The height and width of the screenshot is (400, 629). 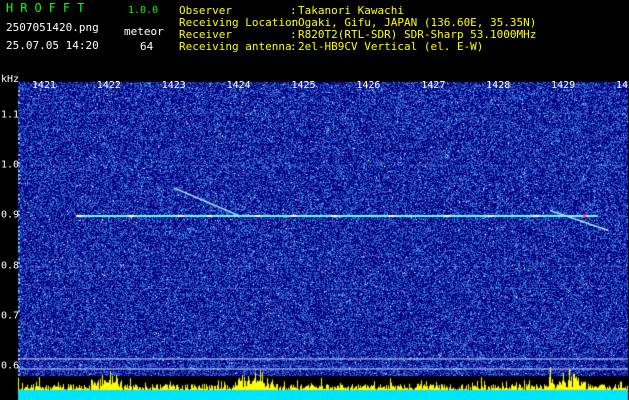 I want to click on info-label-antenna: Receiving antenna, so click(x=235, y=46).